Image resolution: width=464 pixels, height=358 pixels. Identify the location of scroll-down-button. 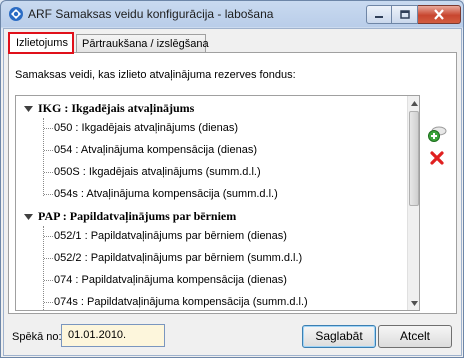
(413, 303).